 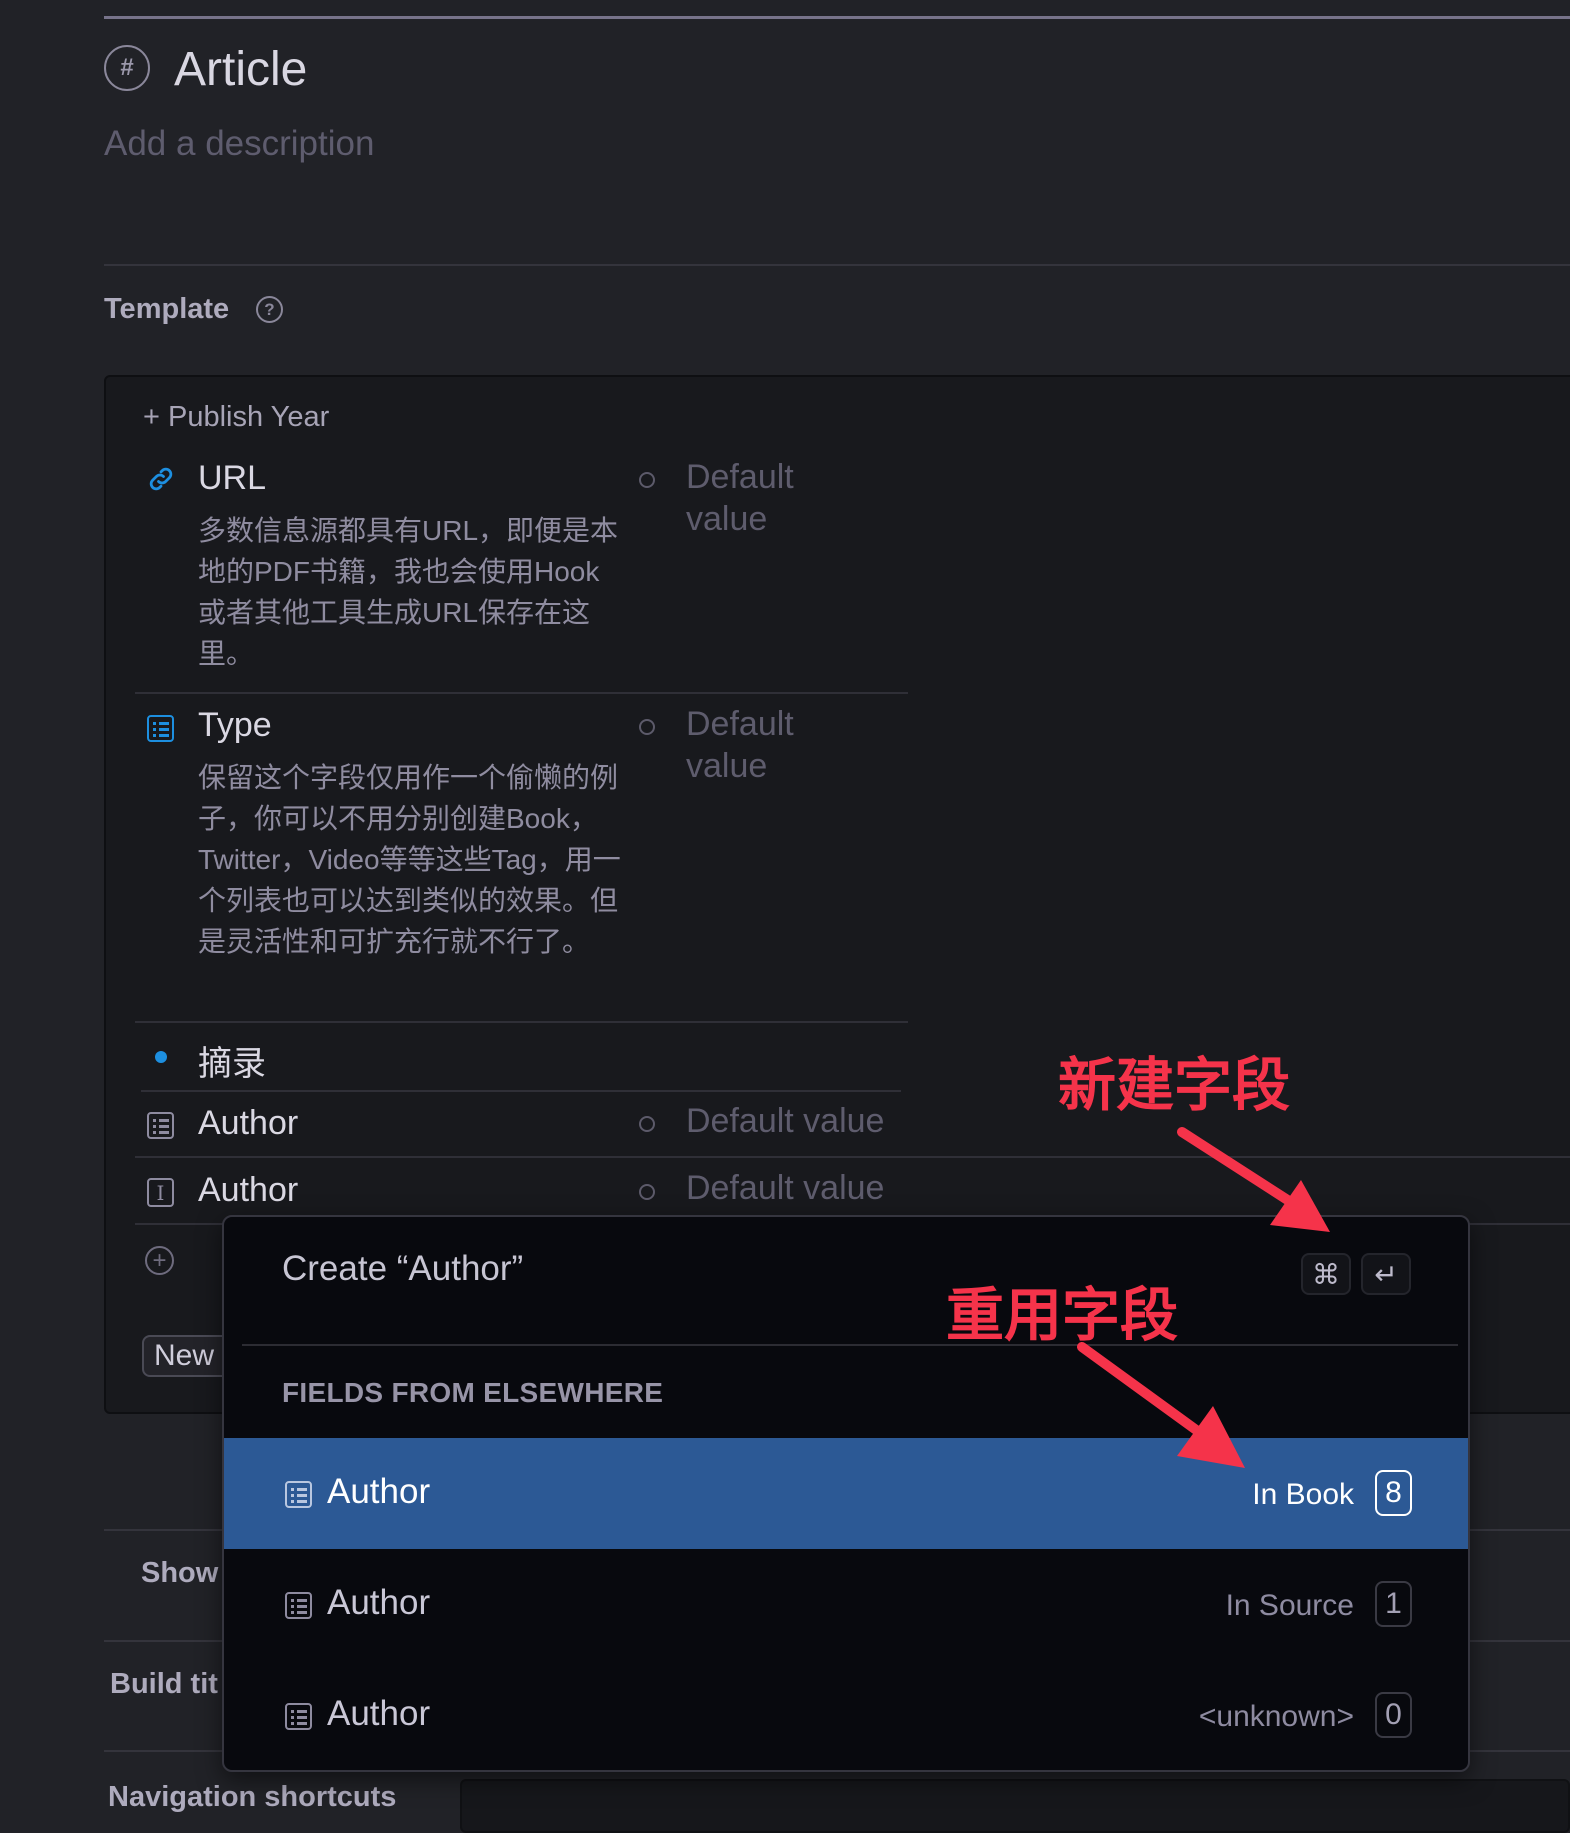 What do you see at coordinates (1203, 1297) in the screenshot?
I see `annotation-arrows` at bounding box center [1203, 1297].